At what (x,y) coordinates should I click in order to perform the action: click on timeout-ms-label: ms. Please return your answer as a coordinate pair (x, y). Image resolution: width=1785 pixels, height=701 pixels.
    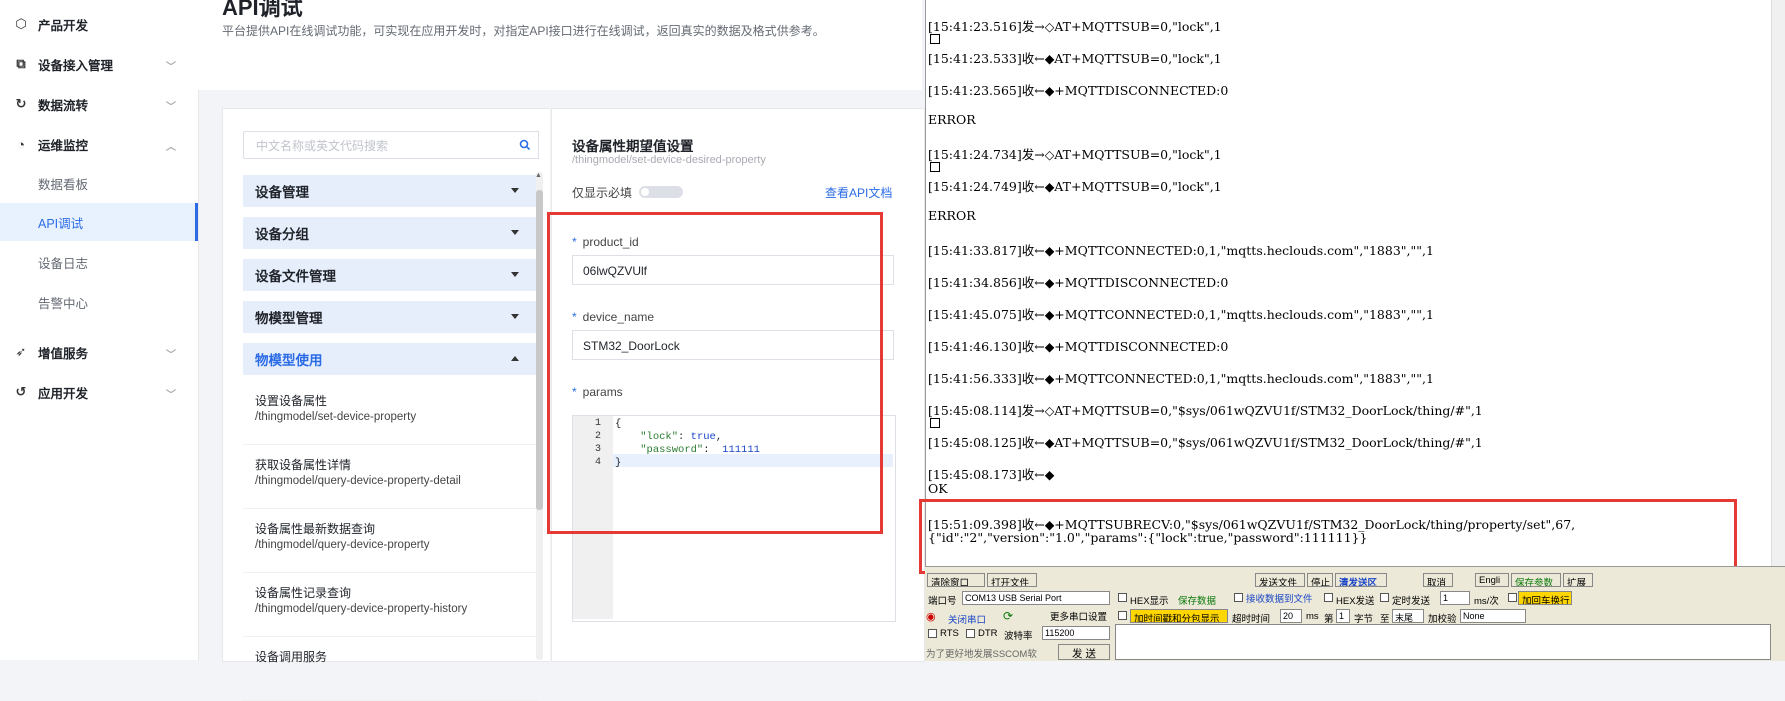
    Looking at the image, I should click on (1312, 616).